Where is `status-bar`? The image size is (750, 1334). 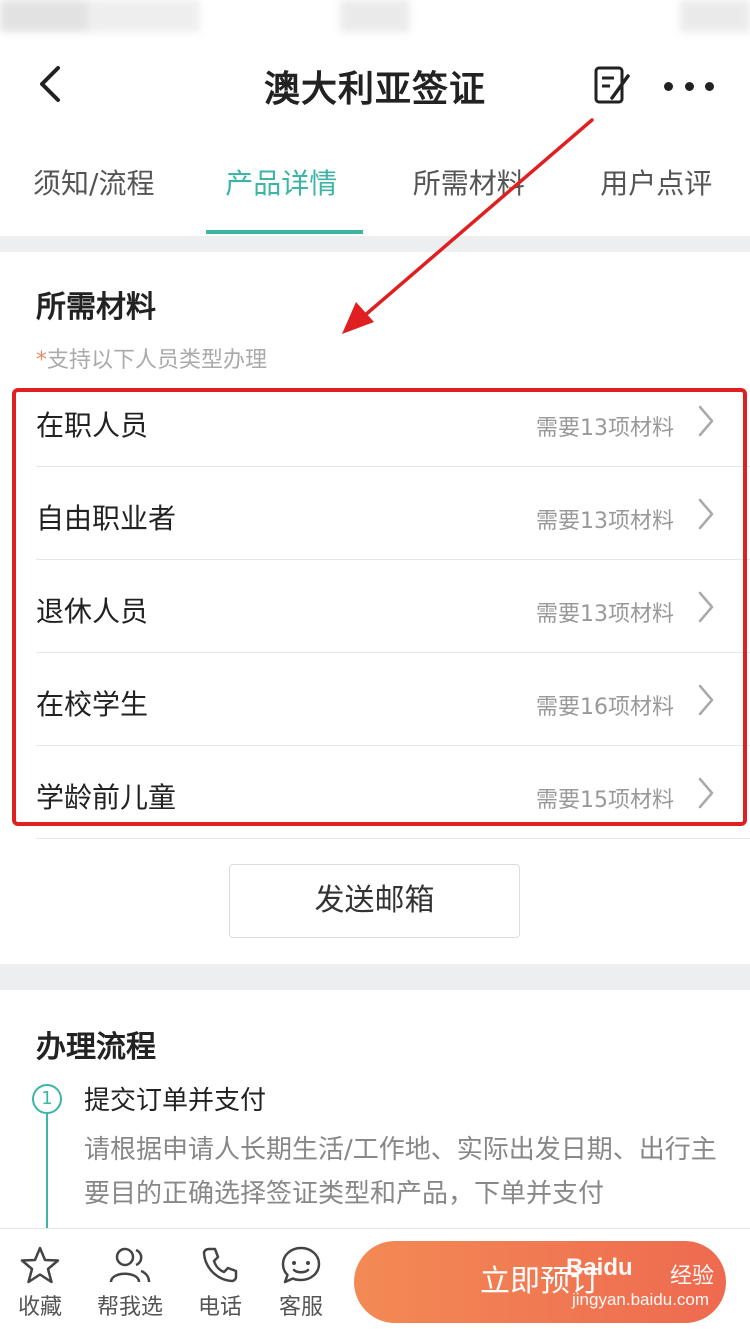
status-bar is located at coordinates (375, 17).